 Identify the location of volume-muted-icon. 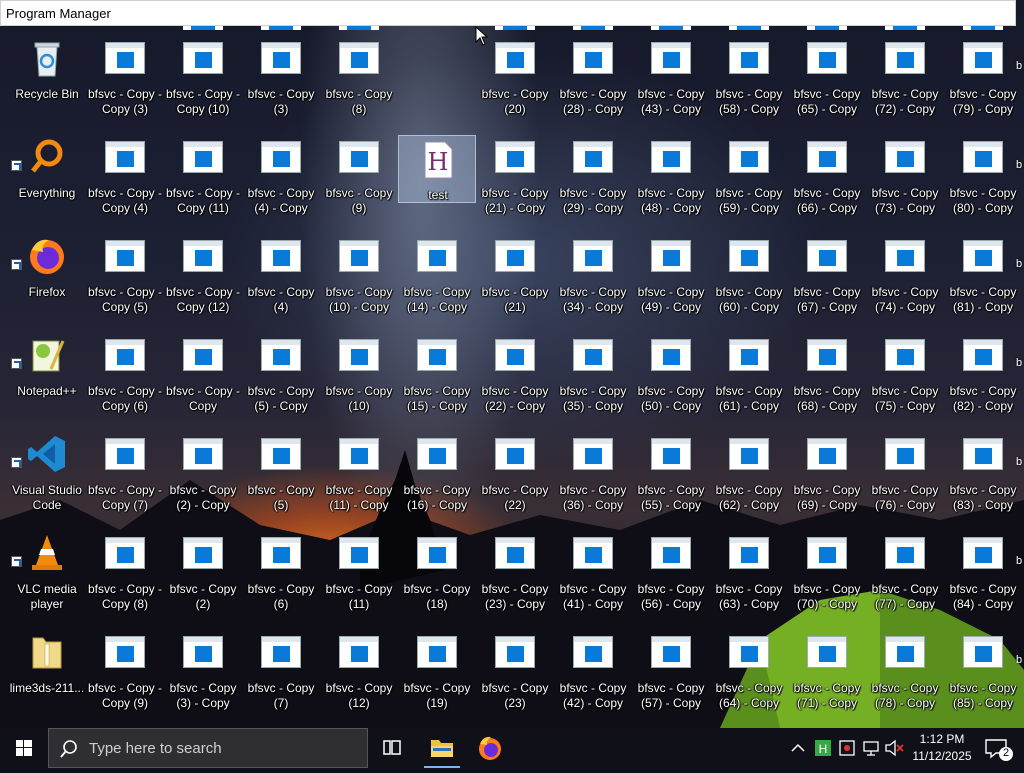
(894, 748).